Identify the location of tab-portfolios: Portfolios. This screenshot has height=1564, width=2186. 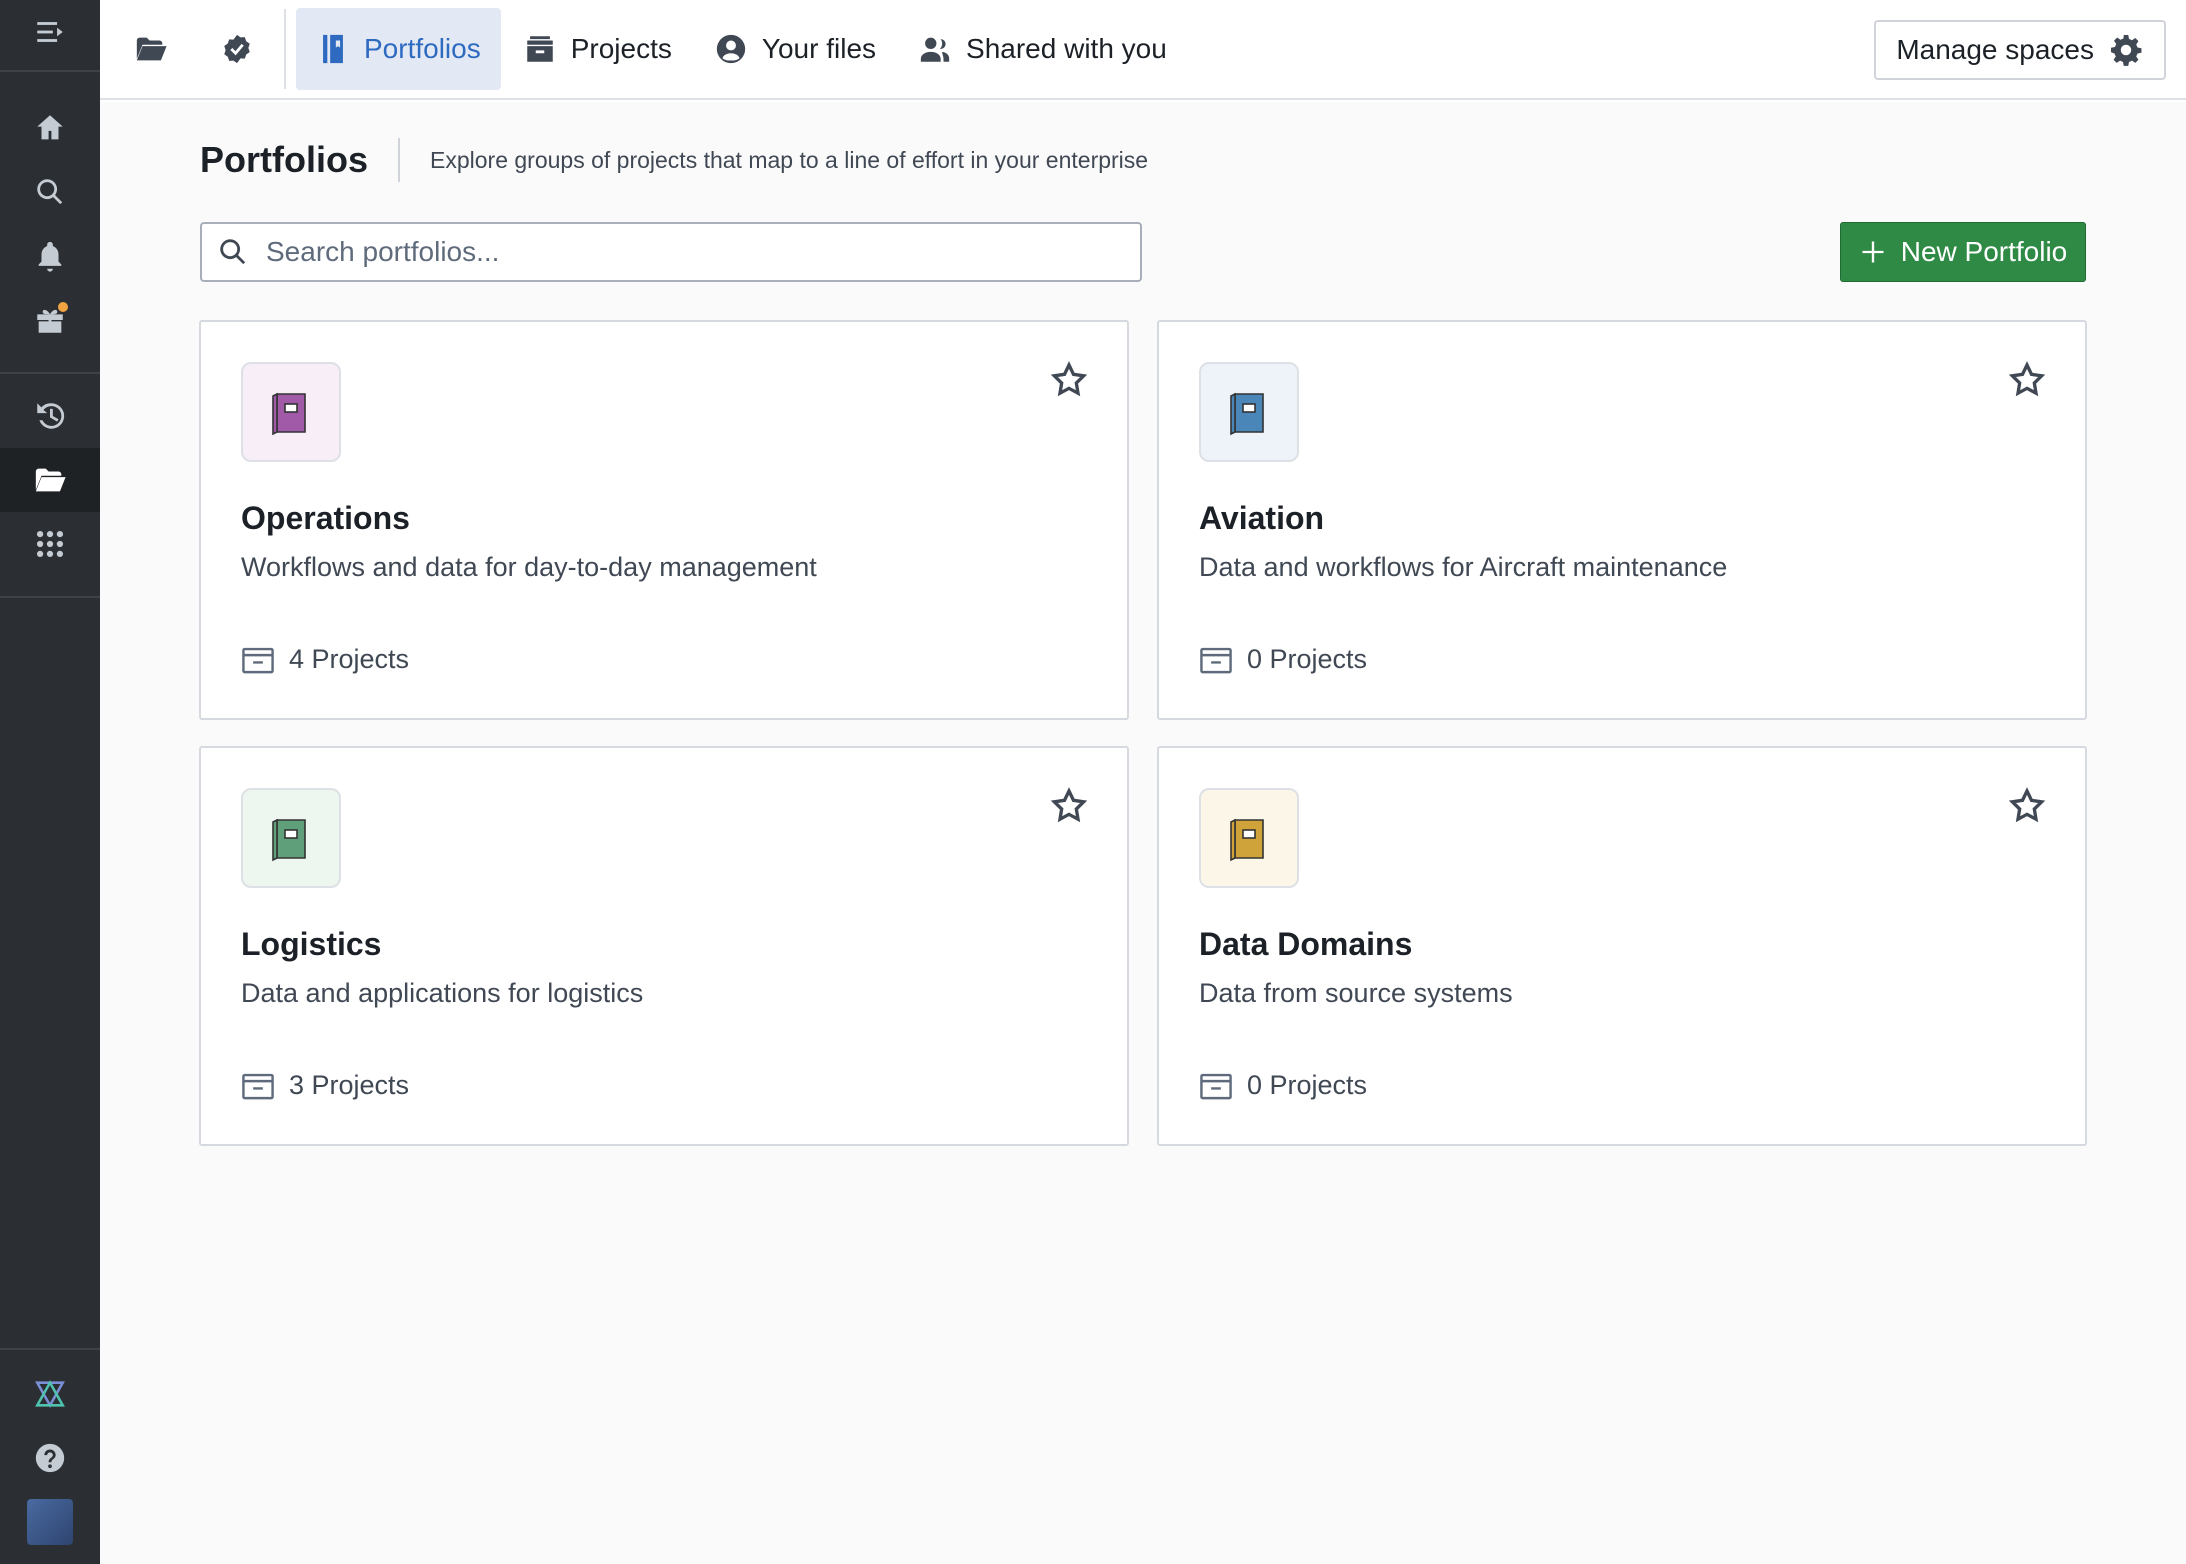
(398, 49).